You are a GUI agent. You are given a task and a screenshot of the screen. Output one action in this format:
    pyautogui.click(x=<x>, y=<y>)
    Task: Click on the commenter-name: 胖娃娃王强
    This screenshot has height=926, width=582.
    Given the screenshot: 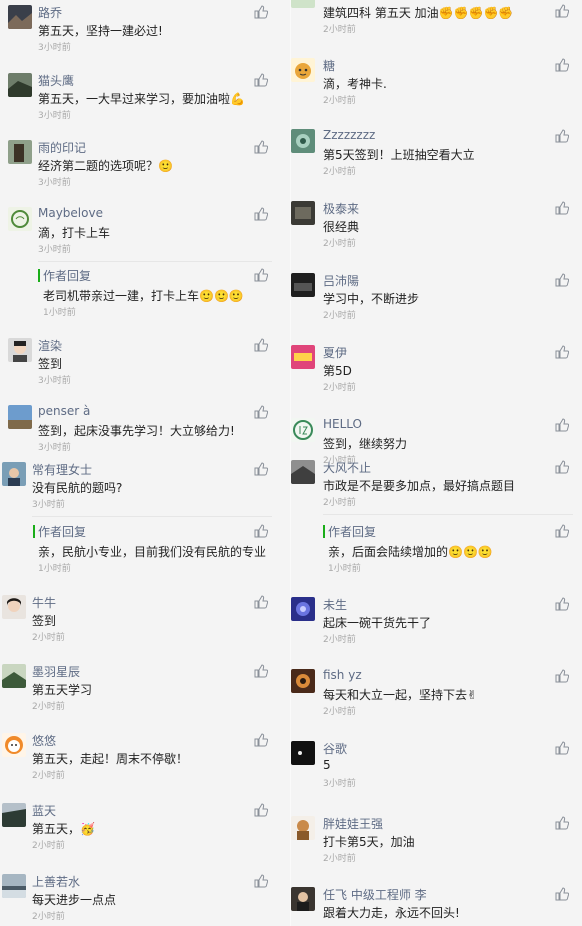 What is the action you would take?
    pyautogui.click(x=353, y=823)
    